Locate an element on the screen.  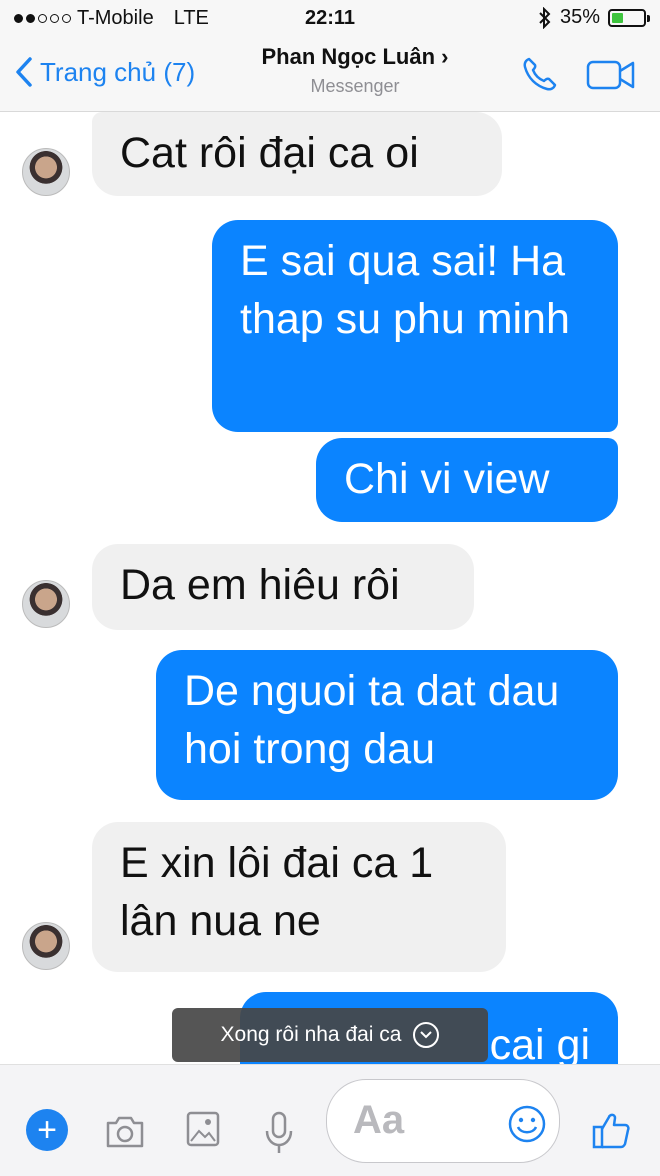
message-input: Aa is located at coordinates (443, 1121).